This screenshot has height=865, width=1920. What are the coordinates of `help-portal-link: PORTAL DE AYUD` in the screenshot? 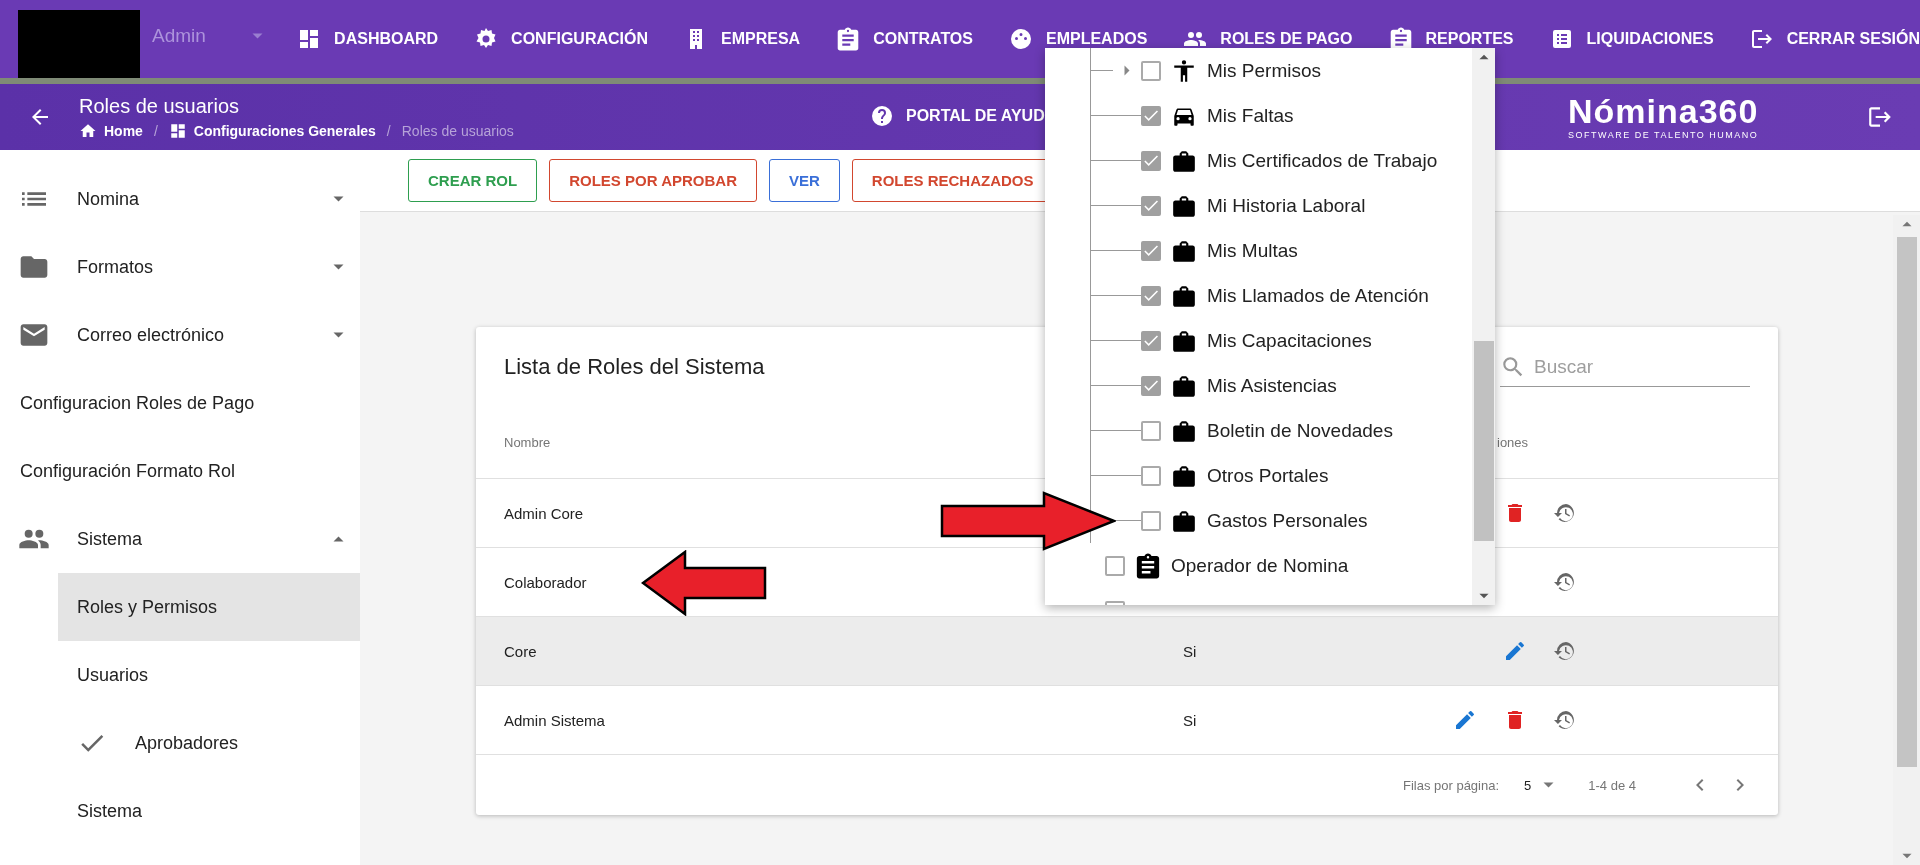 It's located at (975, 116).